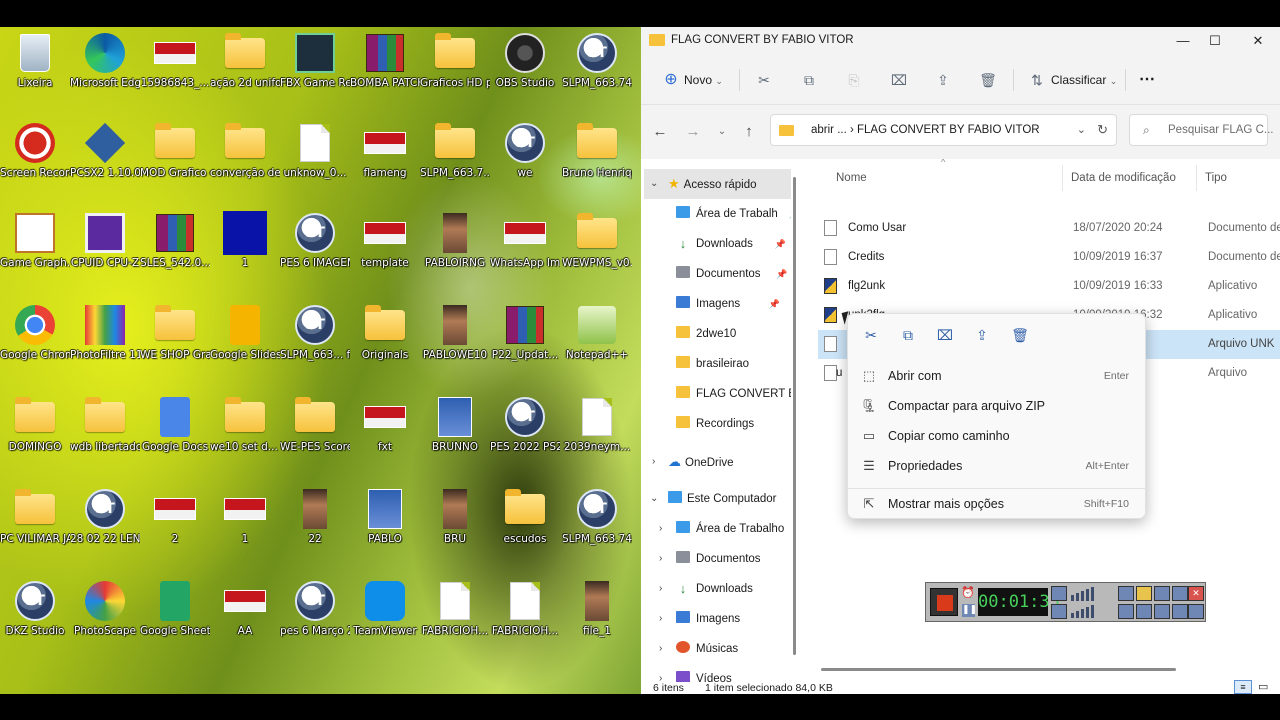 The width and height of the screenshot is (1280, 720). I want to click on paste-icon: ⎘, so click(854, 80).